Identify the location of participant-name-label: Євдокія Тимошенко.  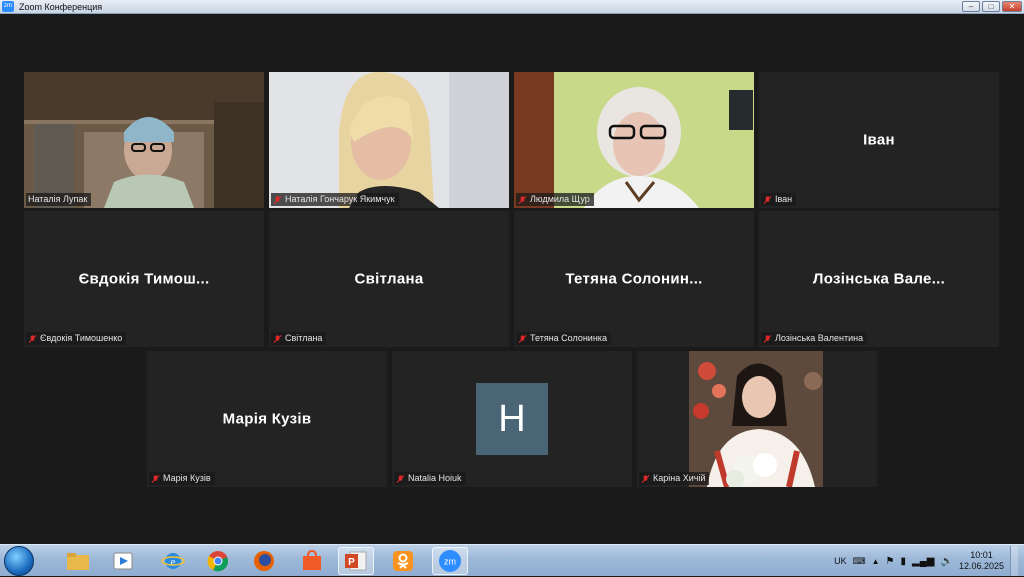
(76, 338).